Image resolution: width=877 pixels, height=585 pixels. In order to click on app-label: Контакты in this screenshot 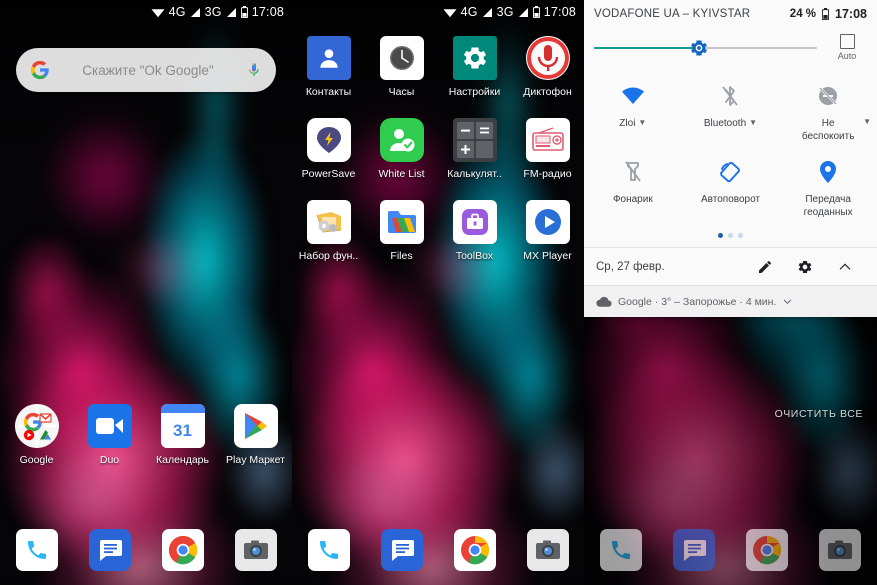, I will do `click(328, 92)`.